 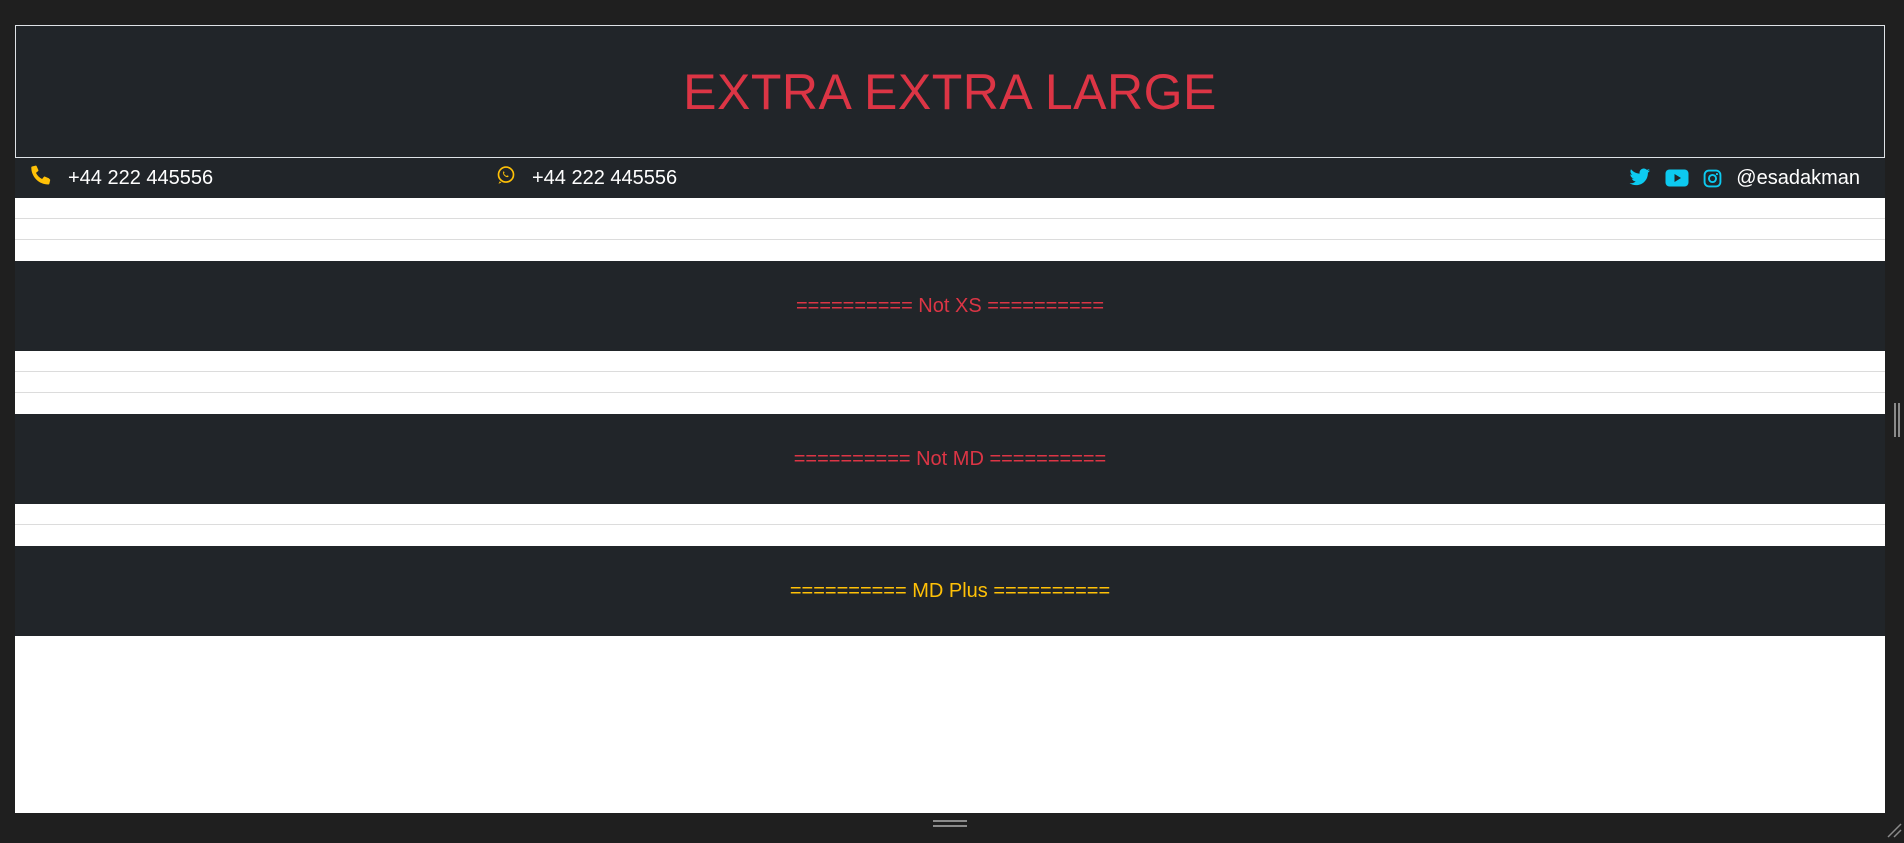 I want to click on whatsapp-icon, so click(x=506, y=178).